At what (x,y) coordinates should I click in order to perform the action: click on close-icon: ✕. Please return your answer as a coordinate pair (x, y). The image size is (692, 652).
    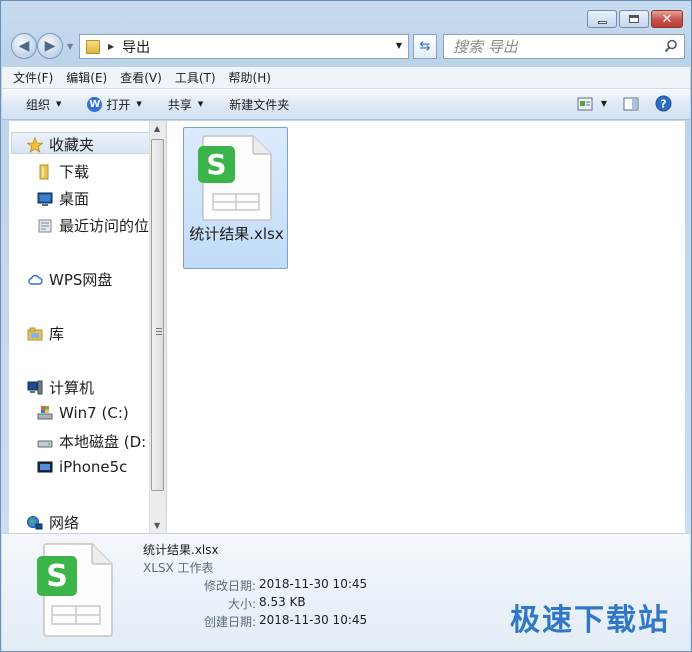
    Looking at the image, I should click on (667, 19).